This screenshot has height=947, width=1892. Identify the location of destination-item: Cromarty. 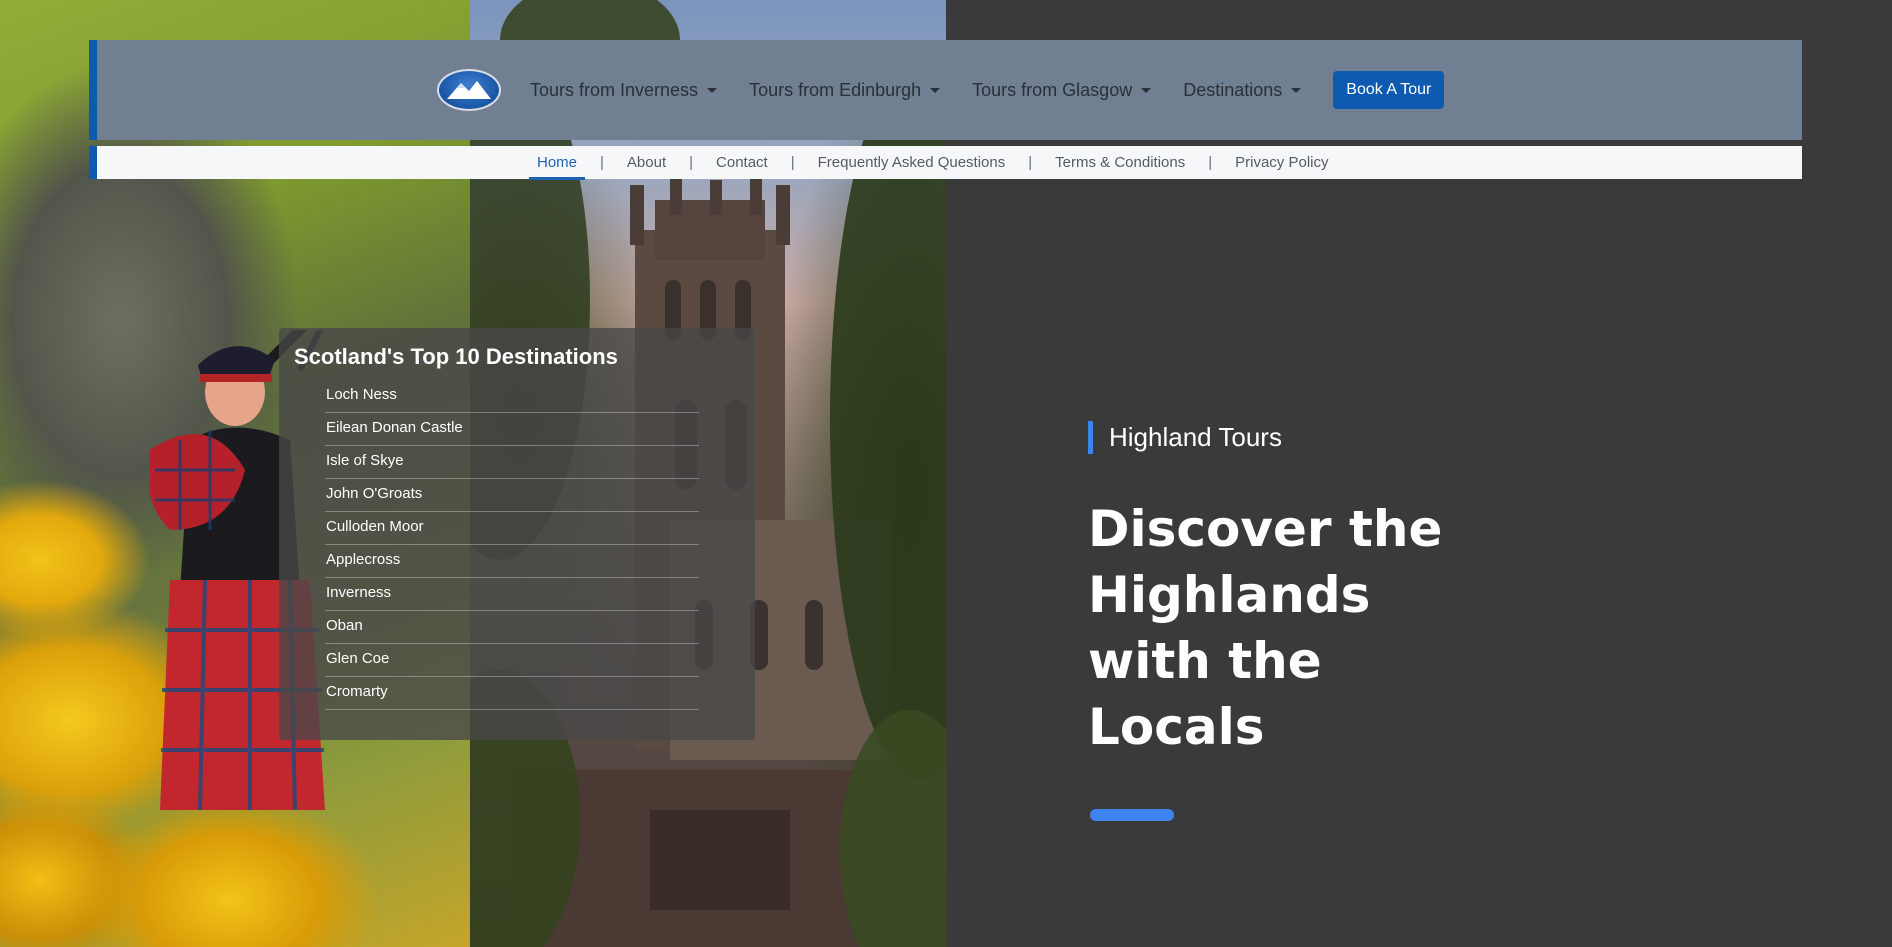
(512, 693).